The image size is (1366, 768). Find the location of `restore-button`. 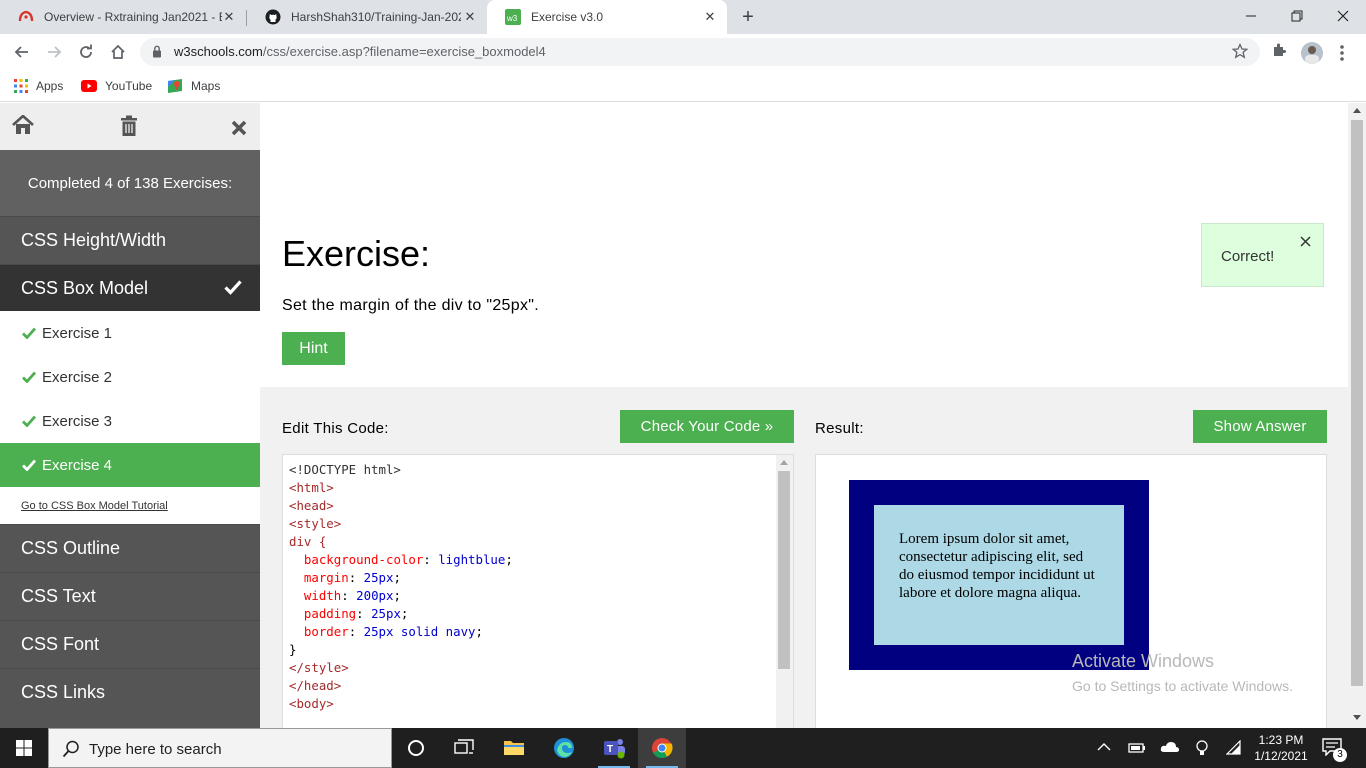

restore-button is located at coordinates (1297, 16).